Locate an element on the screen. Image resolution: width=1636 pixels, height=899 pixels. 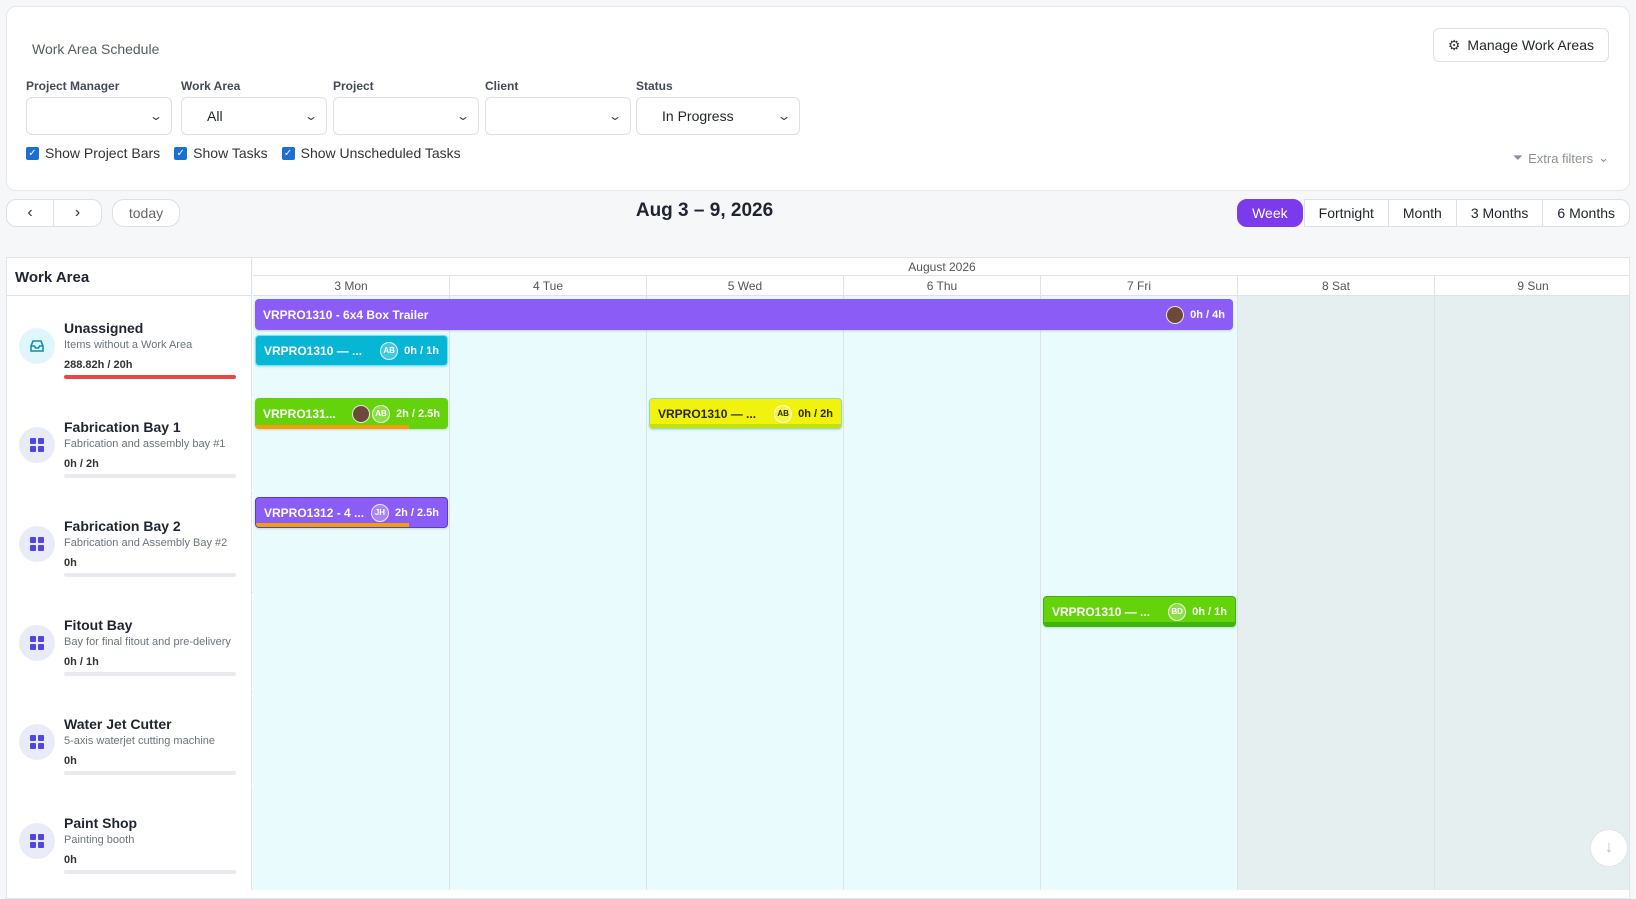
extra-filters-toggle: ⏷ Extra filters ⌄ is located at coordinates (1561, 158).